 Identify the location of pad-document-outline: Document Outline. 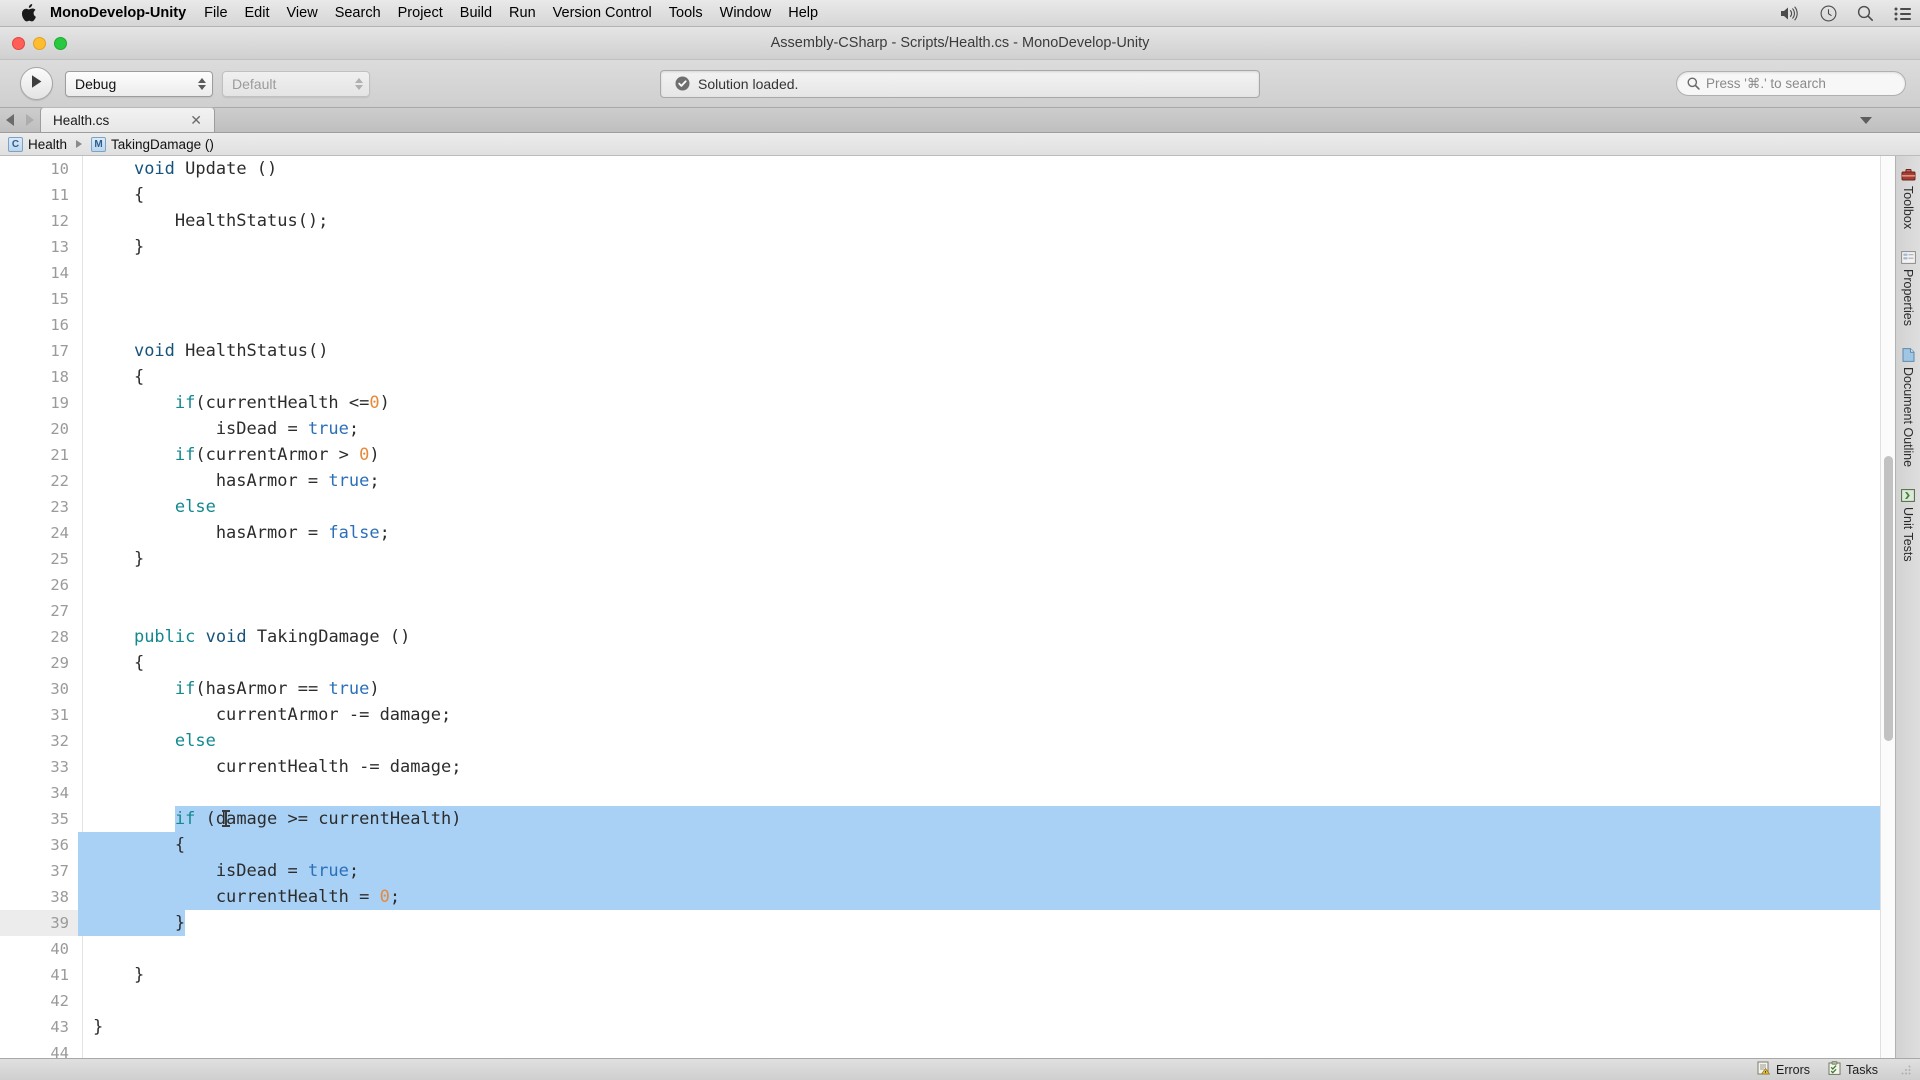
(1908, 412).